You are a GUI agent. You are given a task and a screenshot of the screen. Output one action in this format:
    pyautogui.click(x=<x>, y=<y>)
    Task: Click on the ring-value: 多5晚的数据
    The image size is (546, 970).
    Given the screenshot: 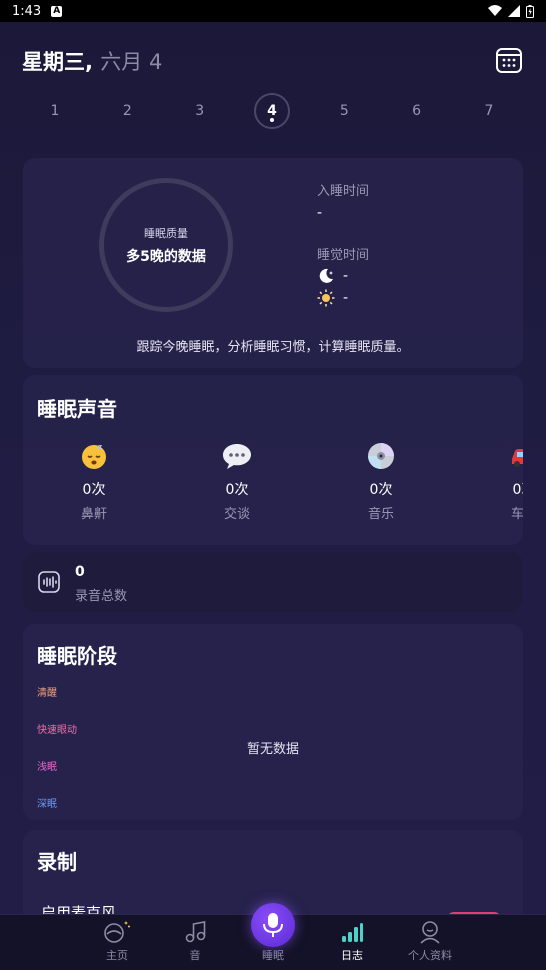 What is the action you would take?
    pyautogui.click(x=166, y=256)
    